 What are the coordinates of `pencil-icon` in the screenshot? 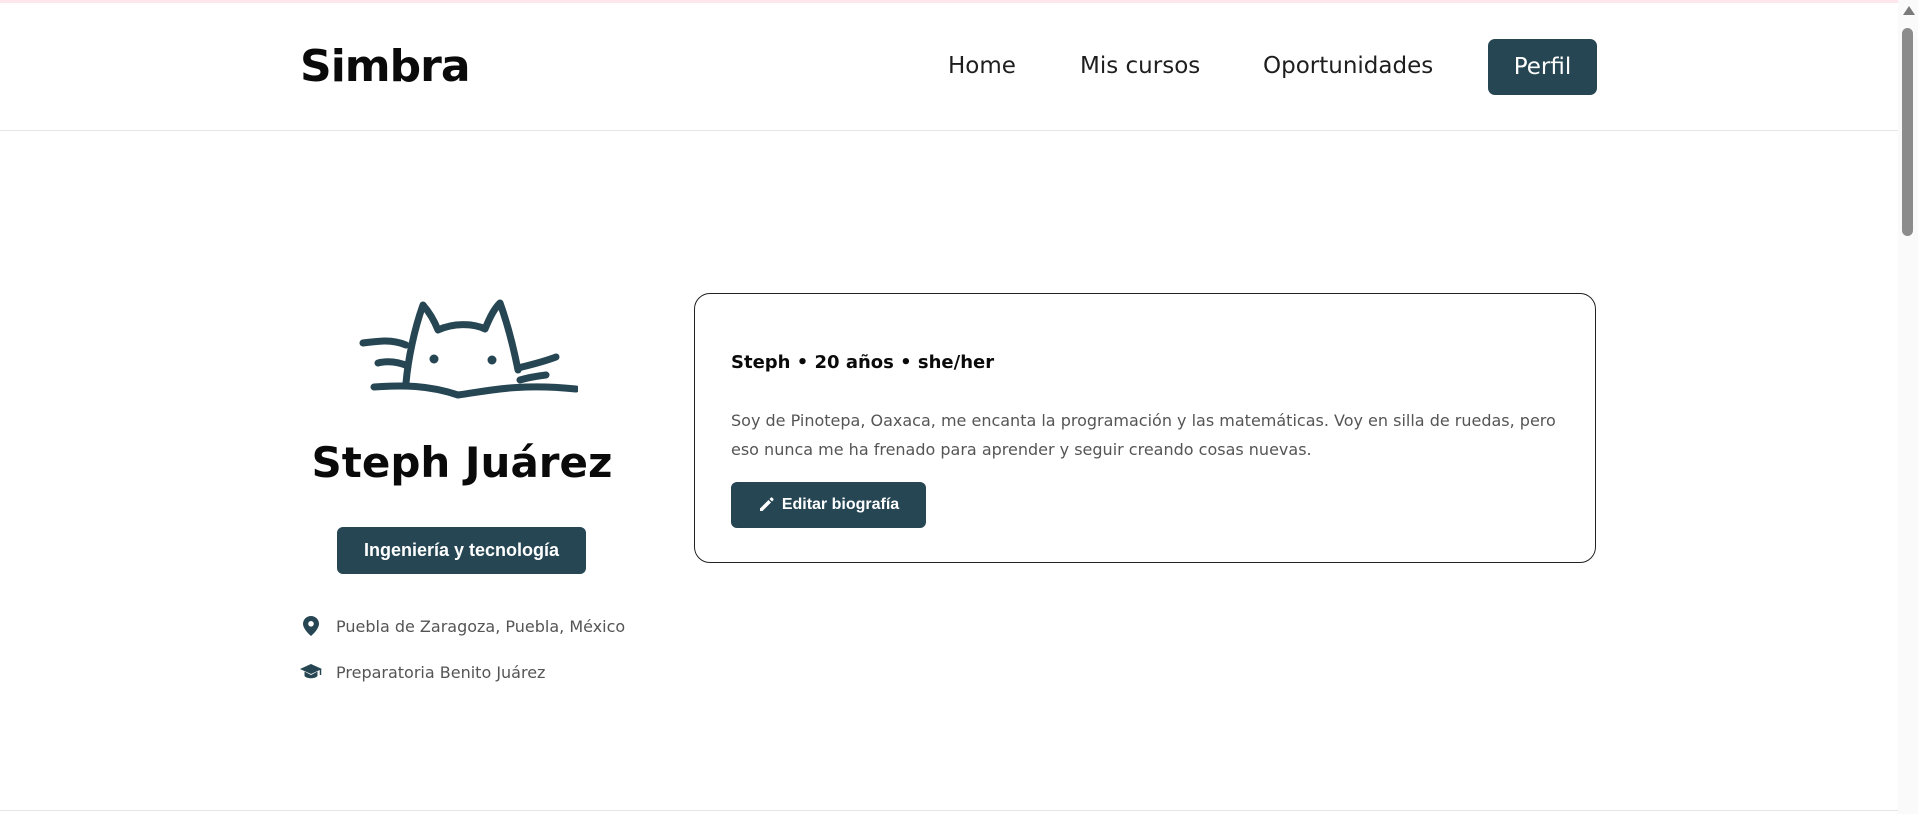 It's located at (766, 505).